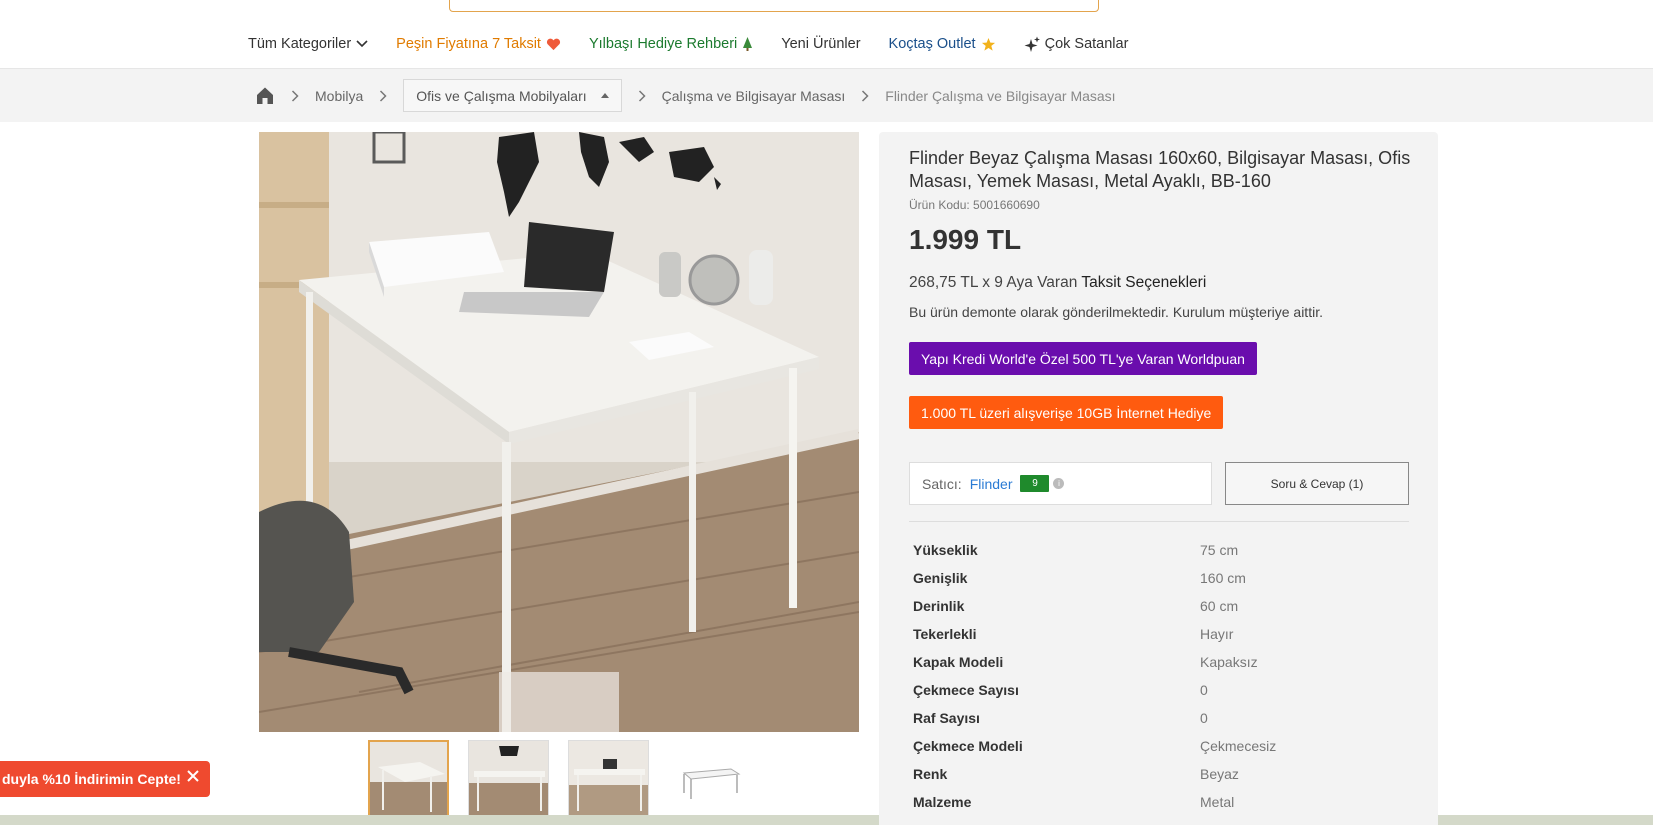 The height and width of the screenshot is (825, 1653). I want to click on promo-toast-text: duyla %10 İndirimin Cepte!, so click(91, 779).